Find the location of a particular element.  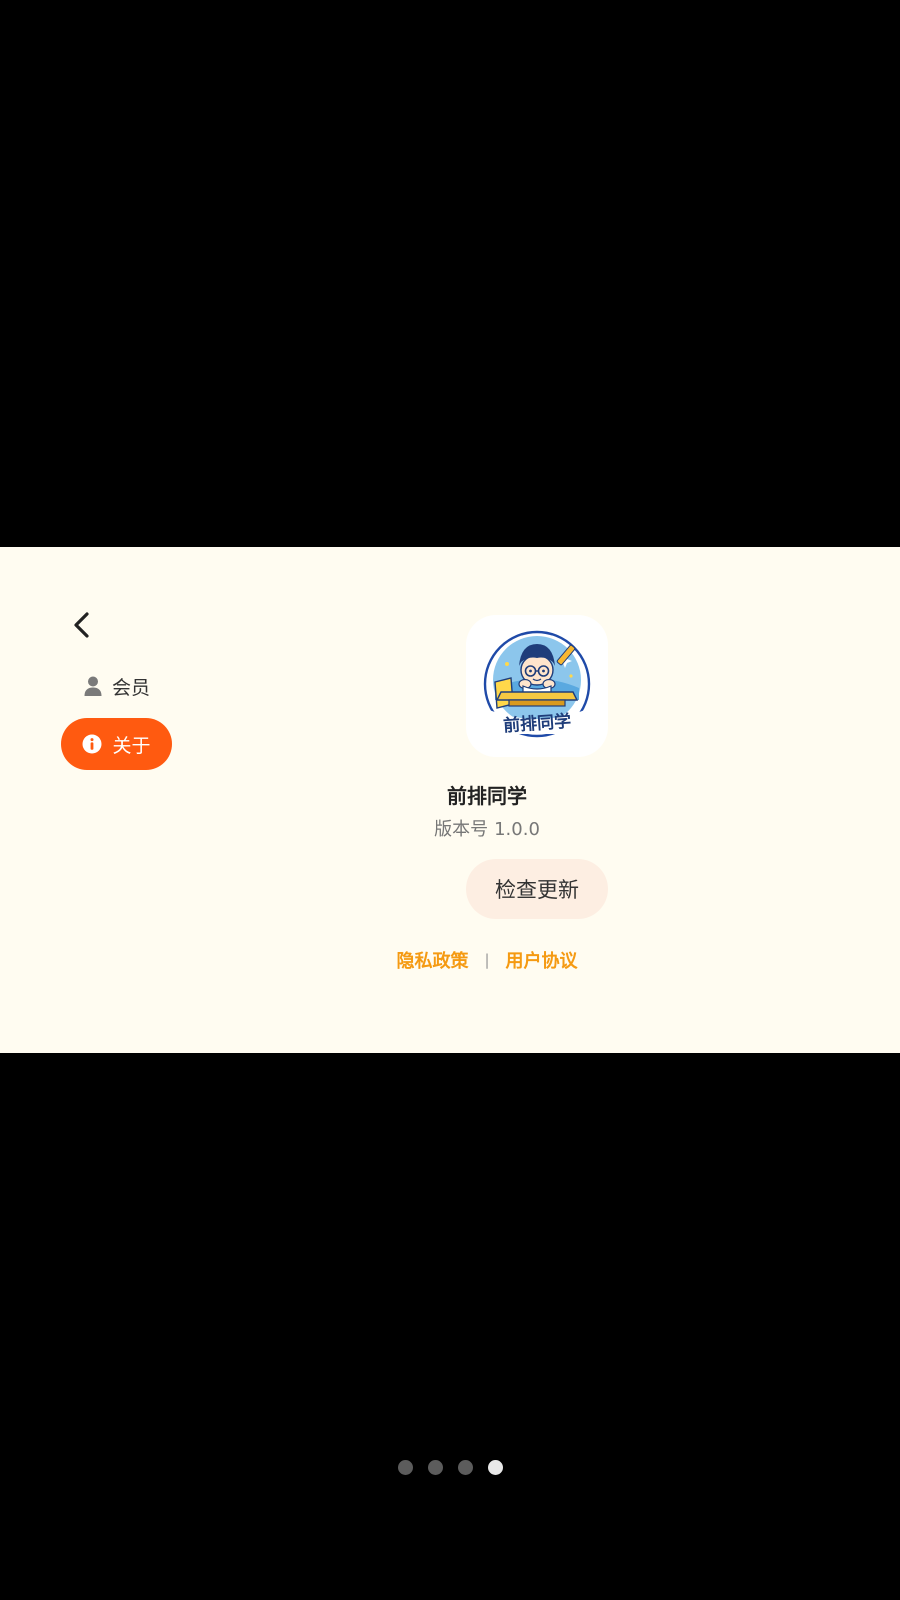

app-logo: 前排同学 is located at coordinates (537, 686).